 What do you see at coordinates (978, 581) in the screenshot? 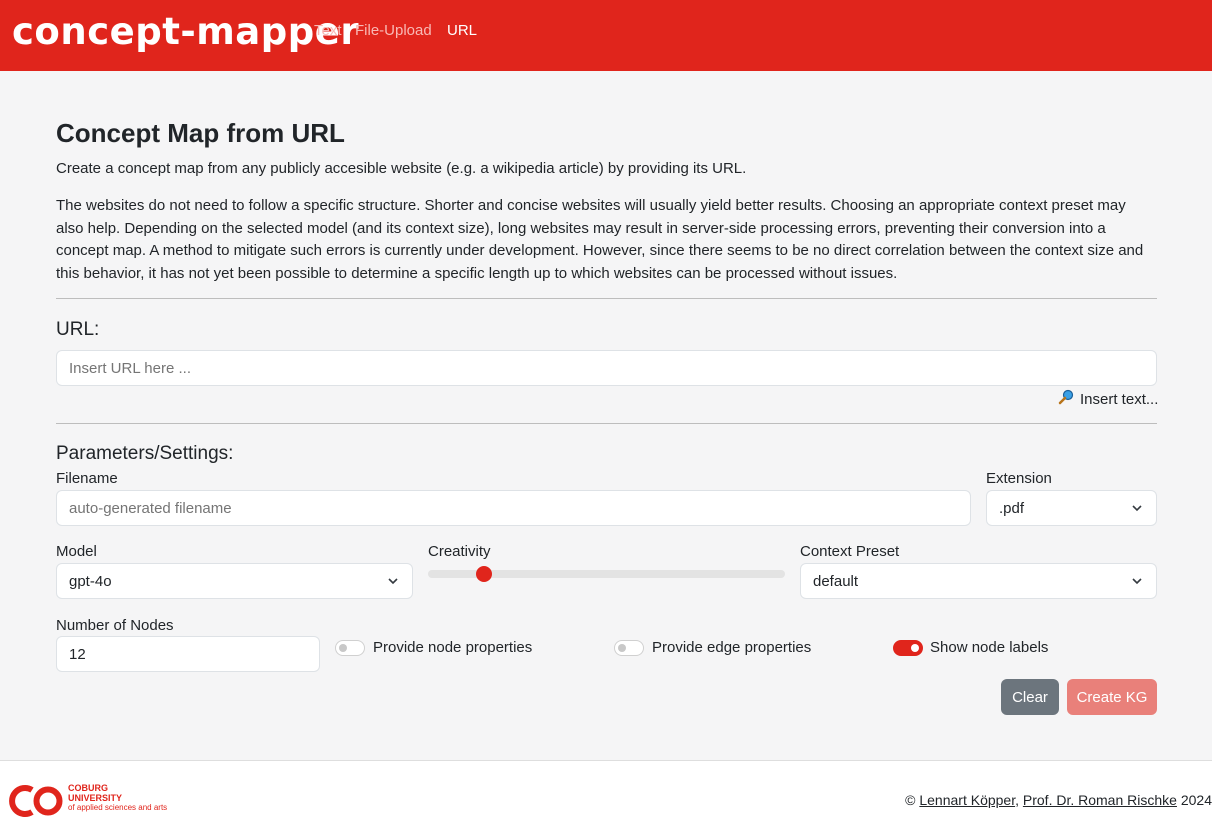
I see `context-preset-select: default` at bounding box center [978, 581].